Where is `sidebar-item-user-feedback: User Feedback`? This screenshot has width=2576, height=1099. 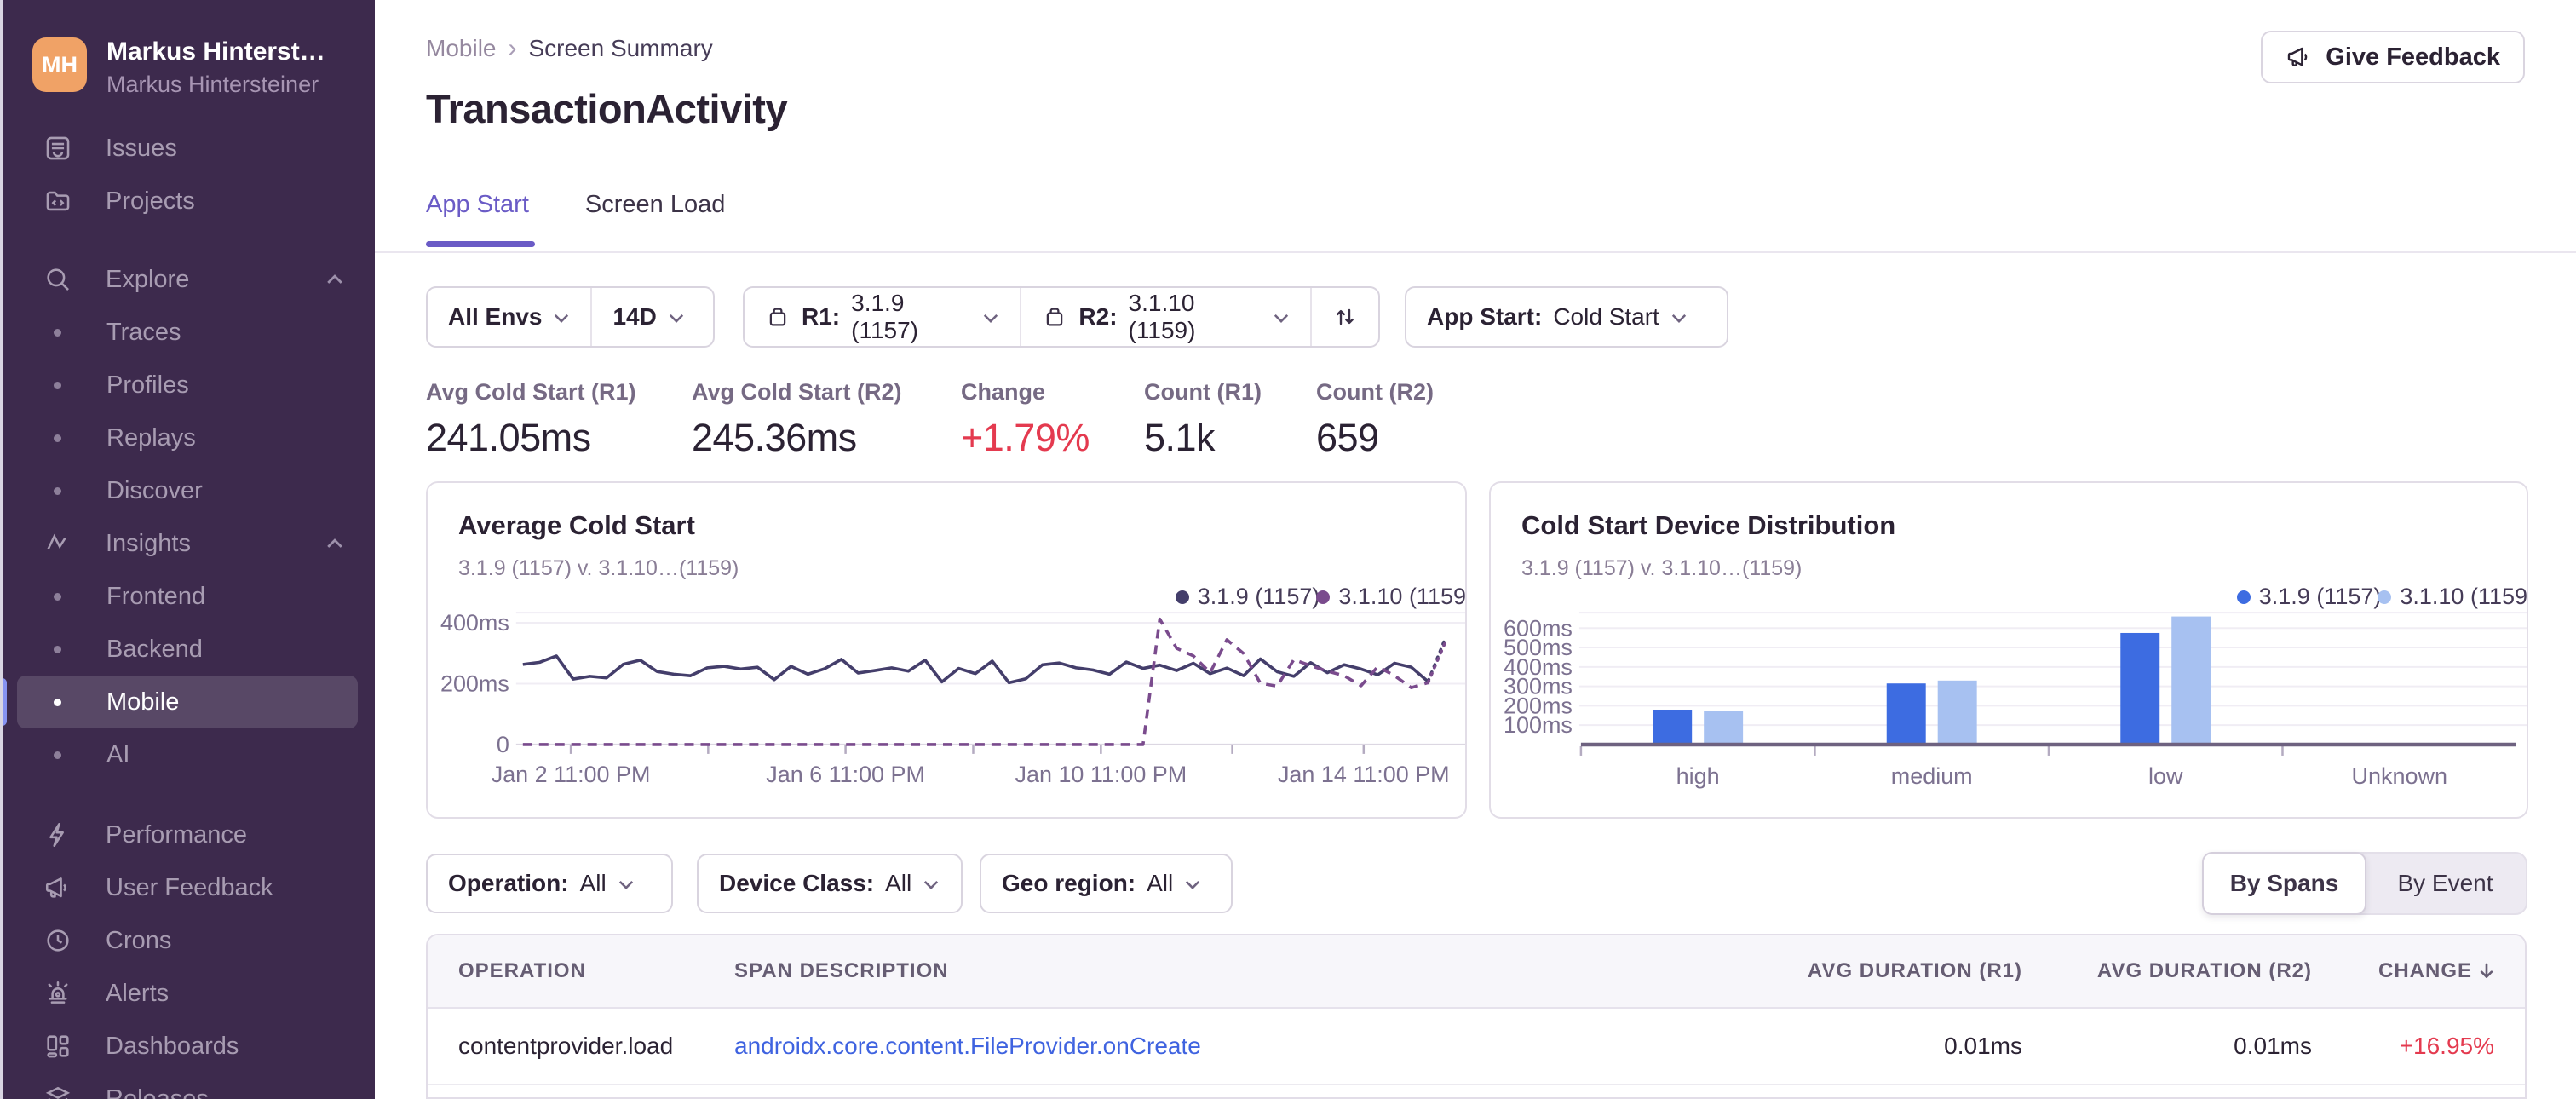 sidebar-item-user-feedback: User Feedback is located at coordinates (188, 888).